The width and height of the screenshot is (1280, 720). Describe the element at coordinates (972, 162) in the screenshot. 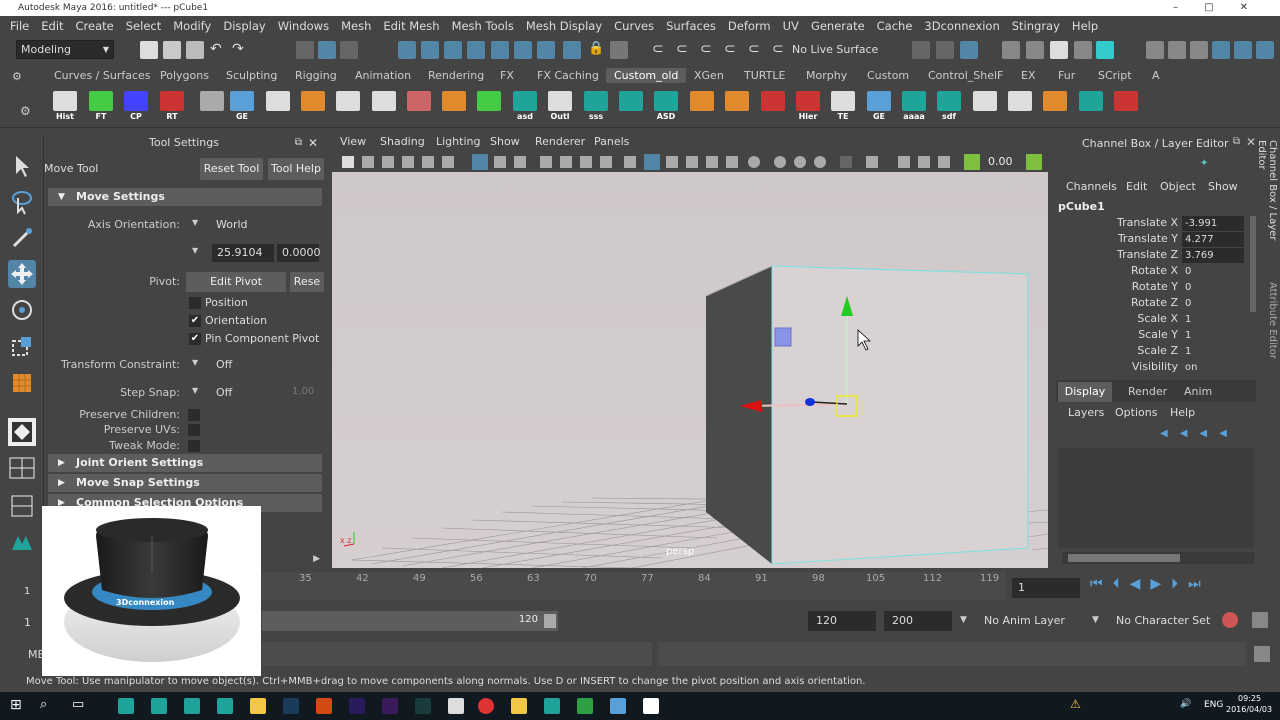

I see `gamma-icon` at that location.